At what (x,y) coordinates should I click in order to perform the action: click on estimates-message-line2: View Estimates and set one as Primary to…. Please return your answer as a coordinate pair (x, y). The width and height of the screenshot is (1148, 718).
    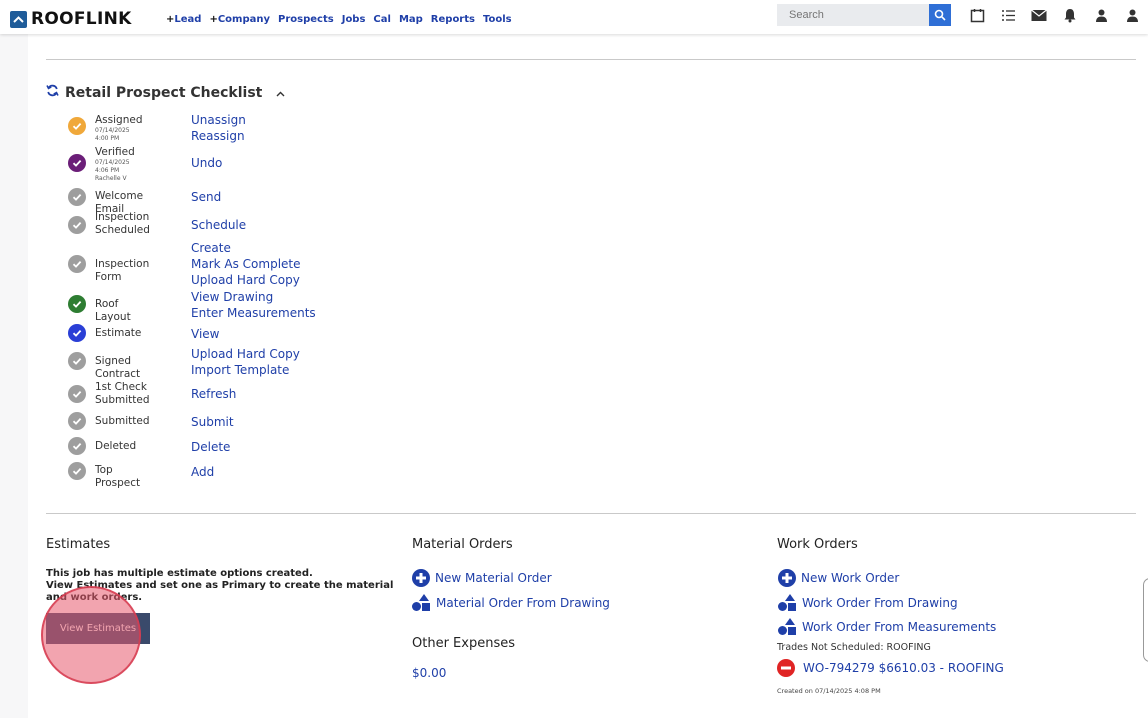
    Looking at the image, I should click on (220, 591).